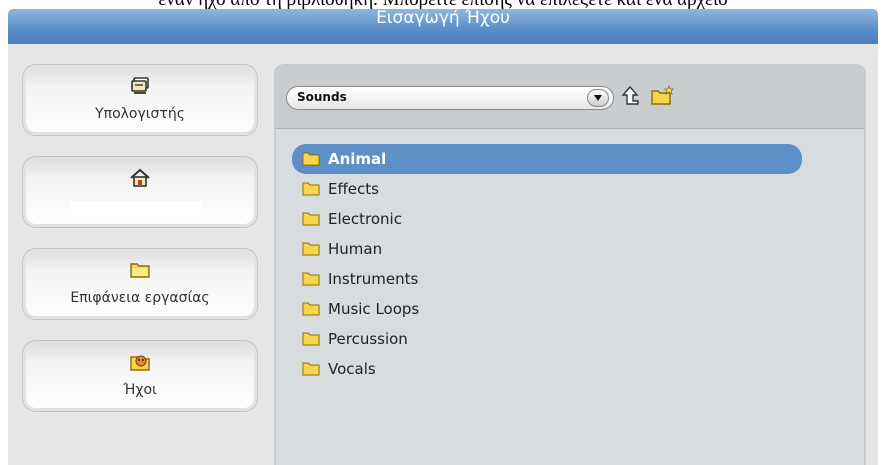  What do you see at coordinates (547, 219) in the screenshot?
I see `list-item: Electronic` at bounding box center [547, 219].